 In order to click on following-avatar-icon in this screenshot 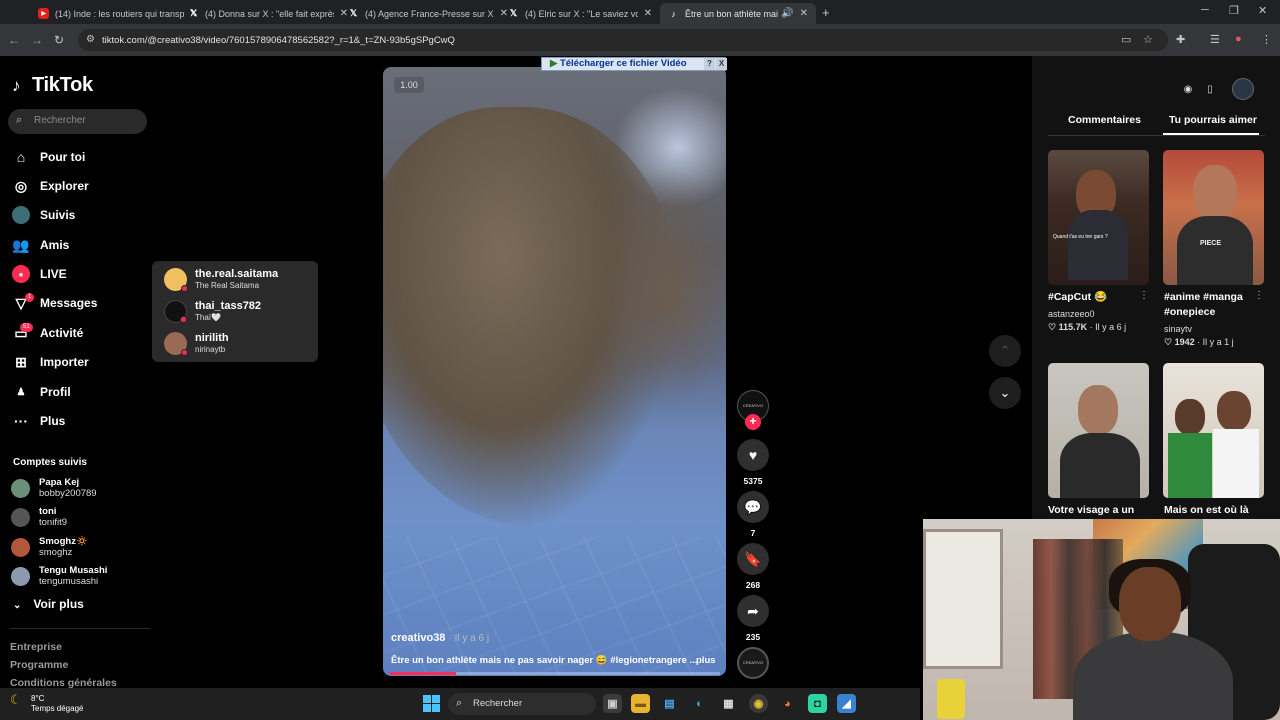, I will do `click(21, 215)`.